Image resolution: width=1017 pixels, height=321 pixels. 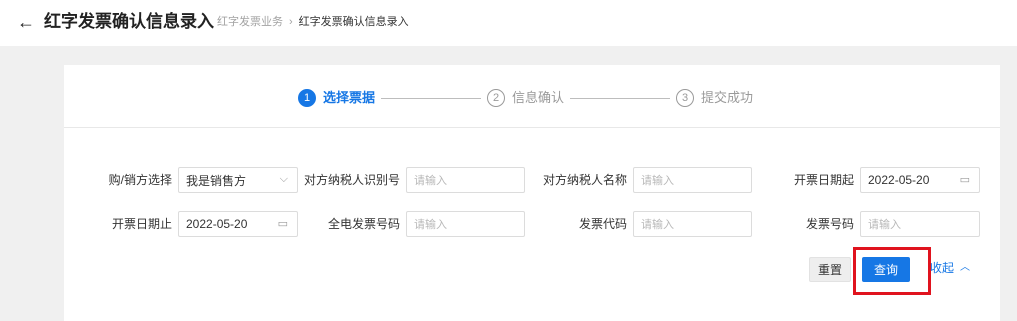 What do you see at coordinates (892, 271) in the screenshot?
I see `query-button-highlight` at bounding box center [892, 271].